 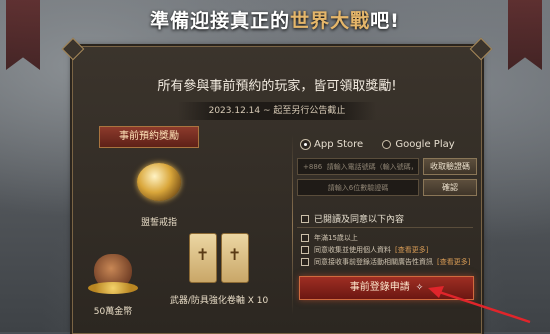 I want to click on annotation-arrow-icon, so click(x=479, y=305).